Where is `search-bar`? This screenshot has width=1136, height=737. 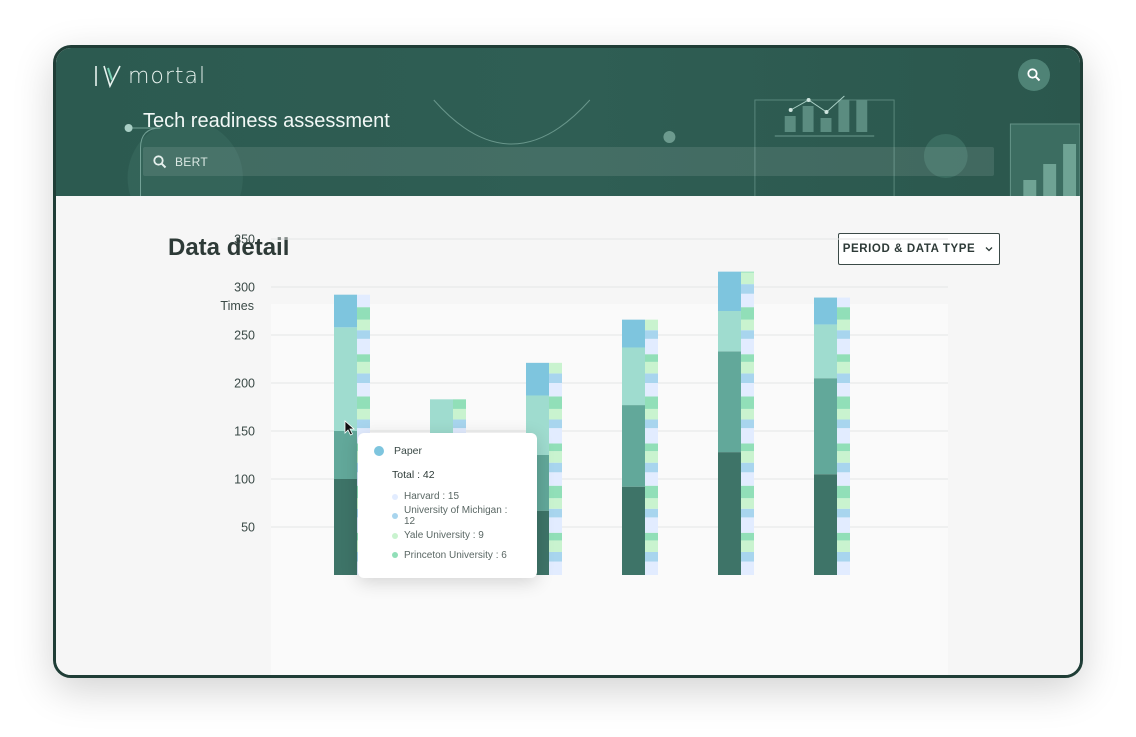
search-bar is located at coordinates (568, 161).